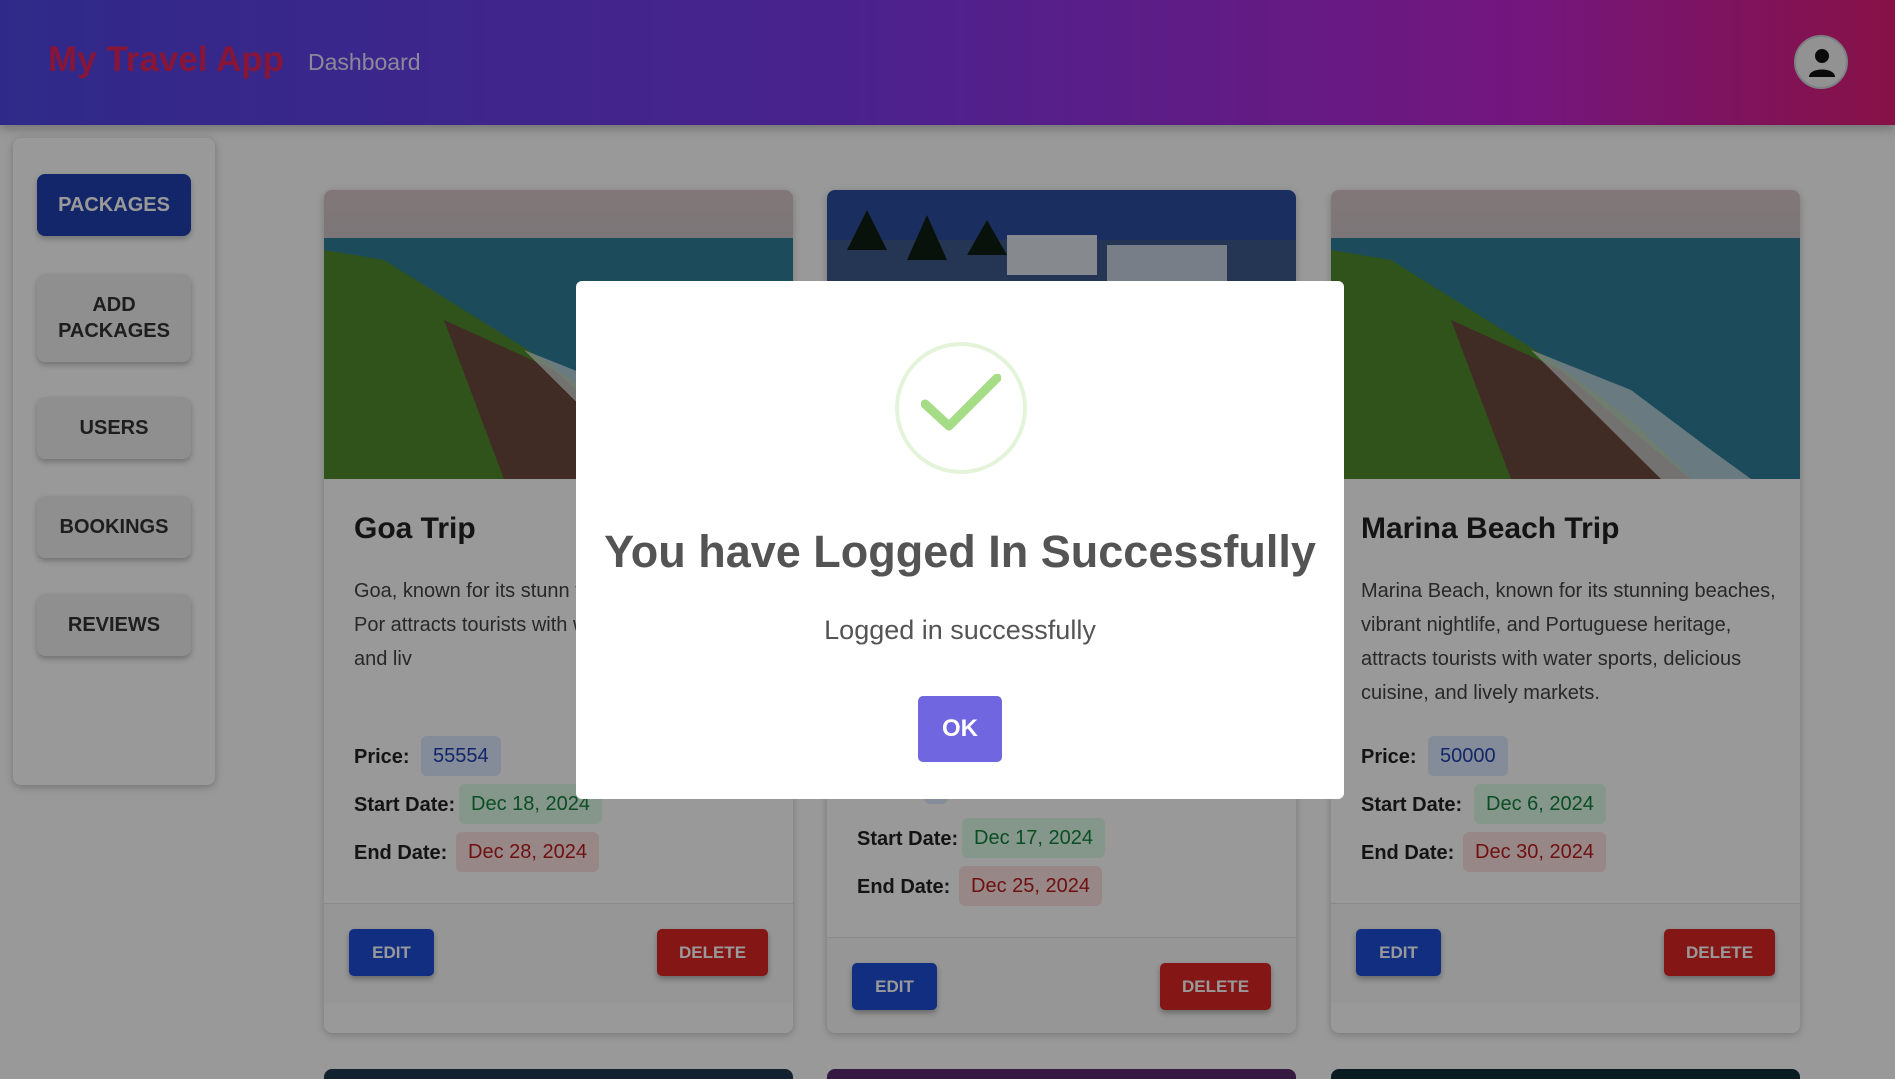 The width and height of the screenshot is (1895, 1079). What do you see at coordinates (960, 729) in the screenshot?
I see `ok-button: OK` at bounding box center [960, 729].